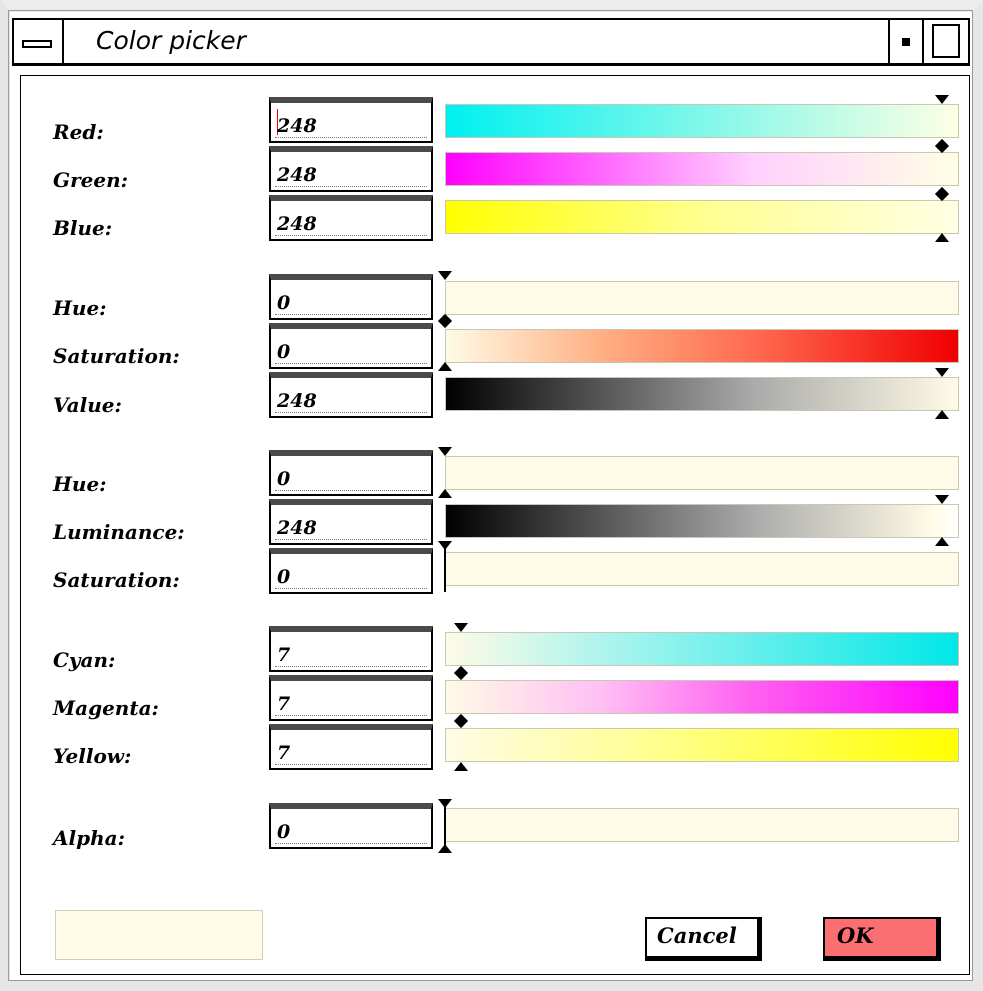 This screenshot has width=983, height=991. Describe the element at coordinates (882, 939) in the screenshot. I see `ok-button: OK` at that location.